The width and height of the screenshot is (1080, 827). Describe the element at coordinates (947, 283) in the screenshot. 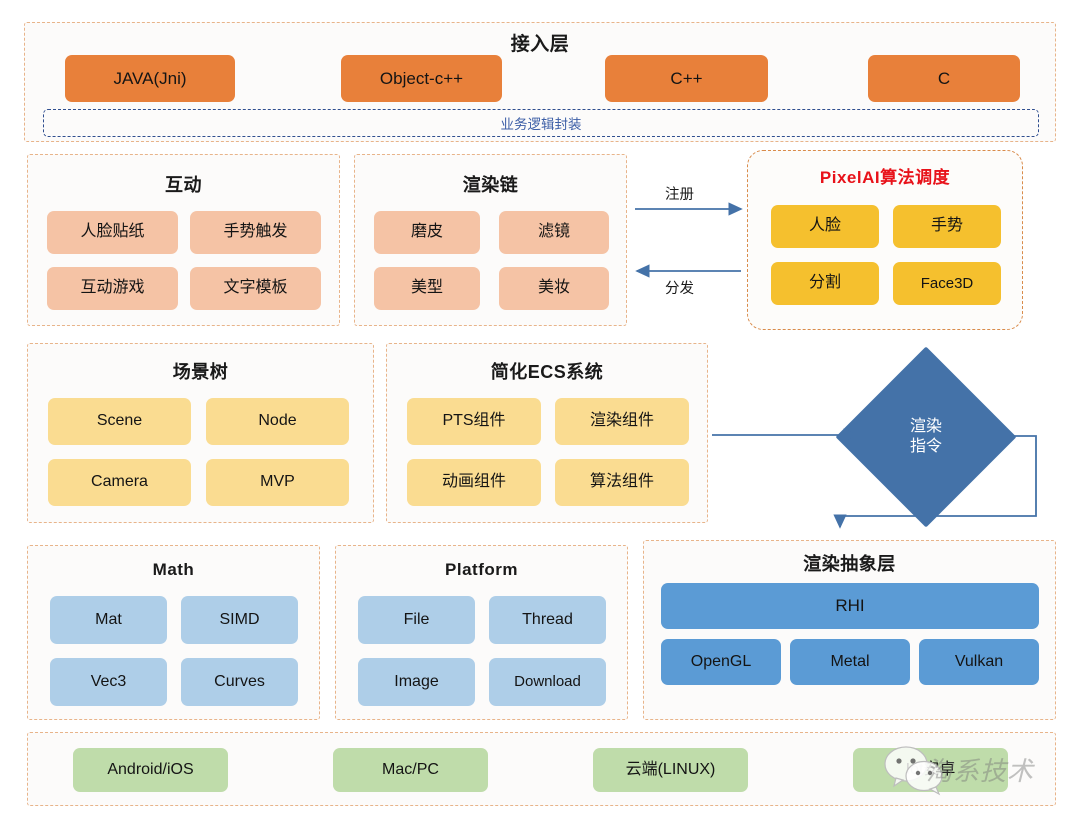

I see `pixelai-chip-face3d: Face3D` at that location.